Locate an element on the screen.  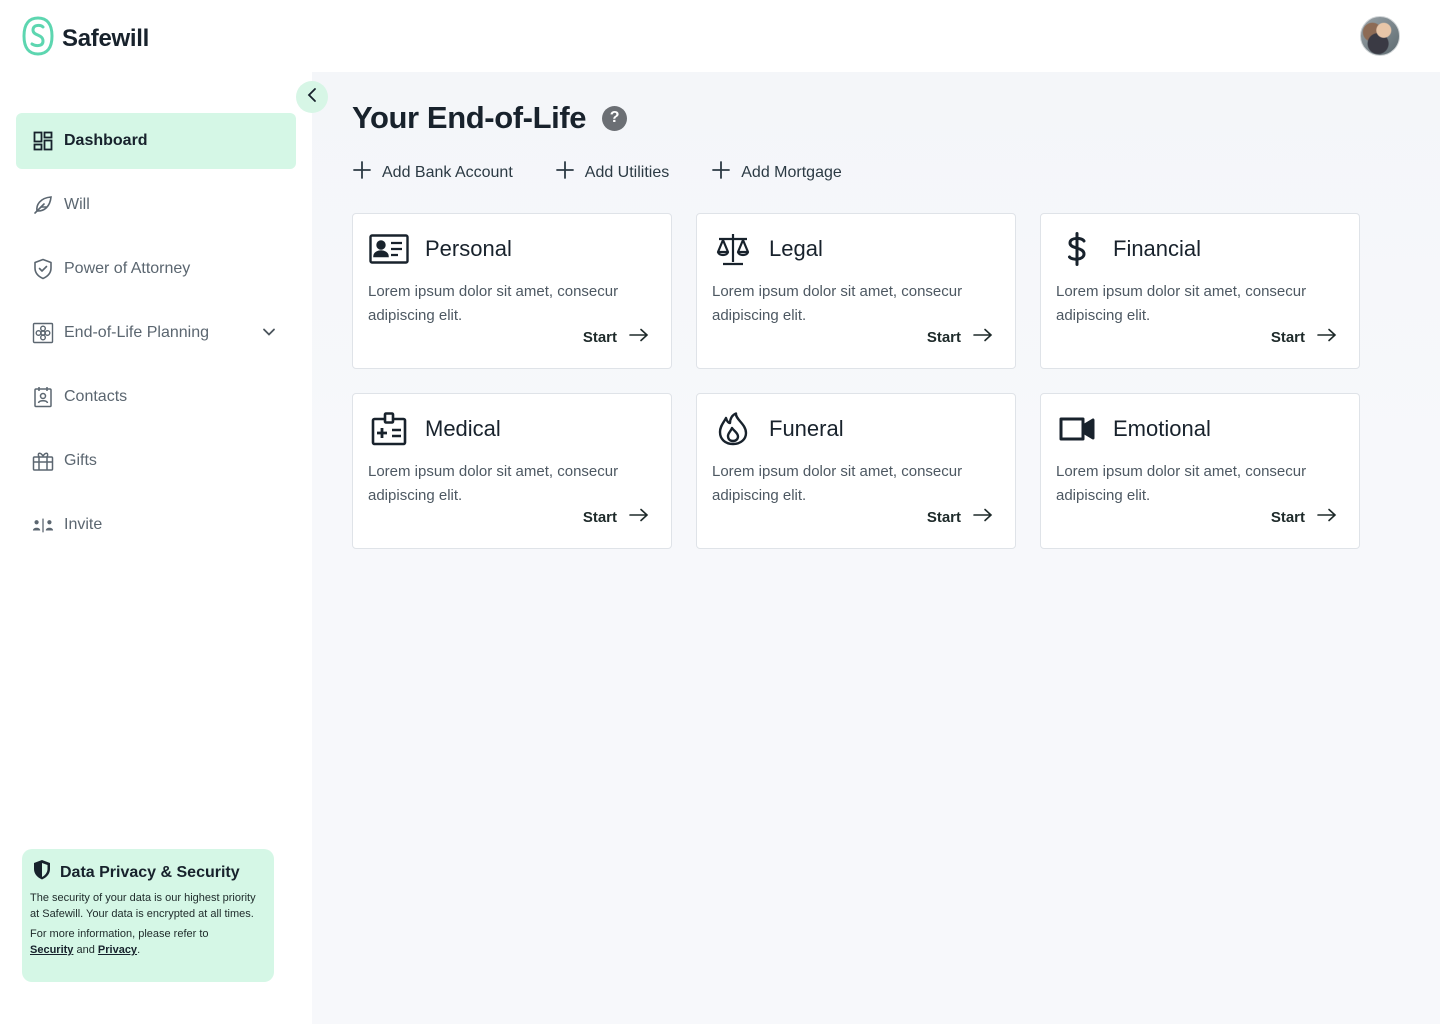
chevron-down-icon is located at coordinates (269, 333).